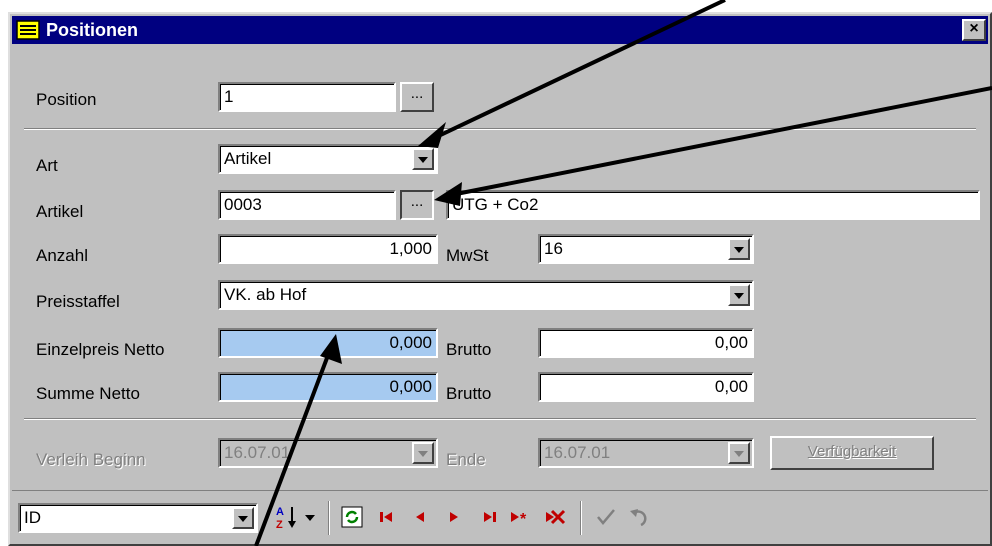 The width and height of the screenshot is (992, 546). What do you see at coordinates (490, 517) in the screenshot?
I see `last-record-icon` at bounding box center [490, 517].